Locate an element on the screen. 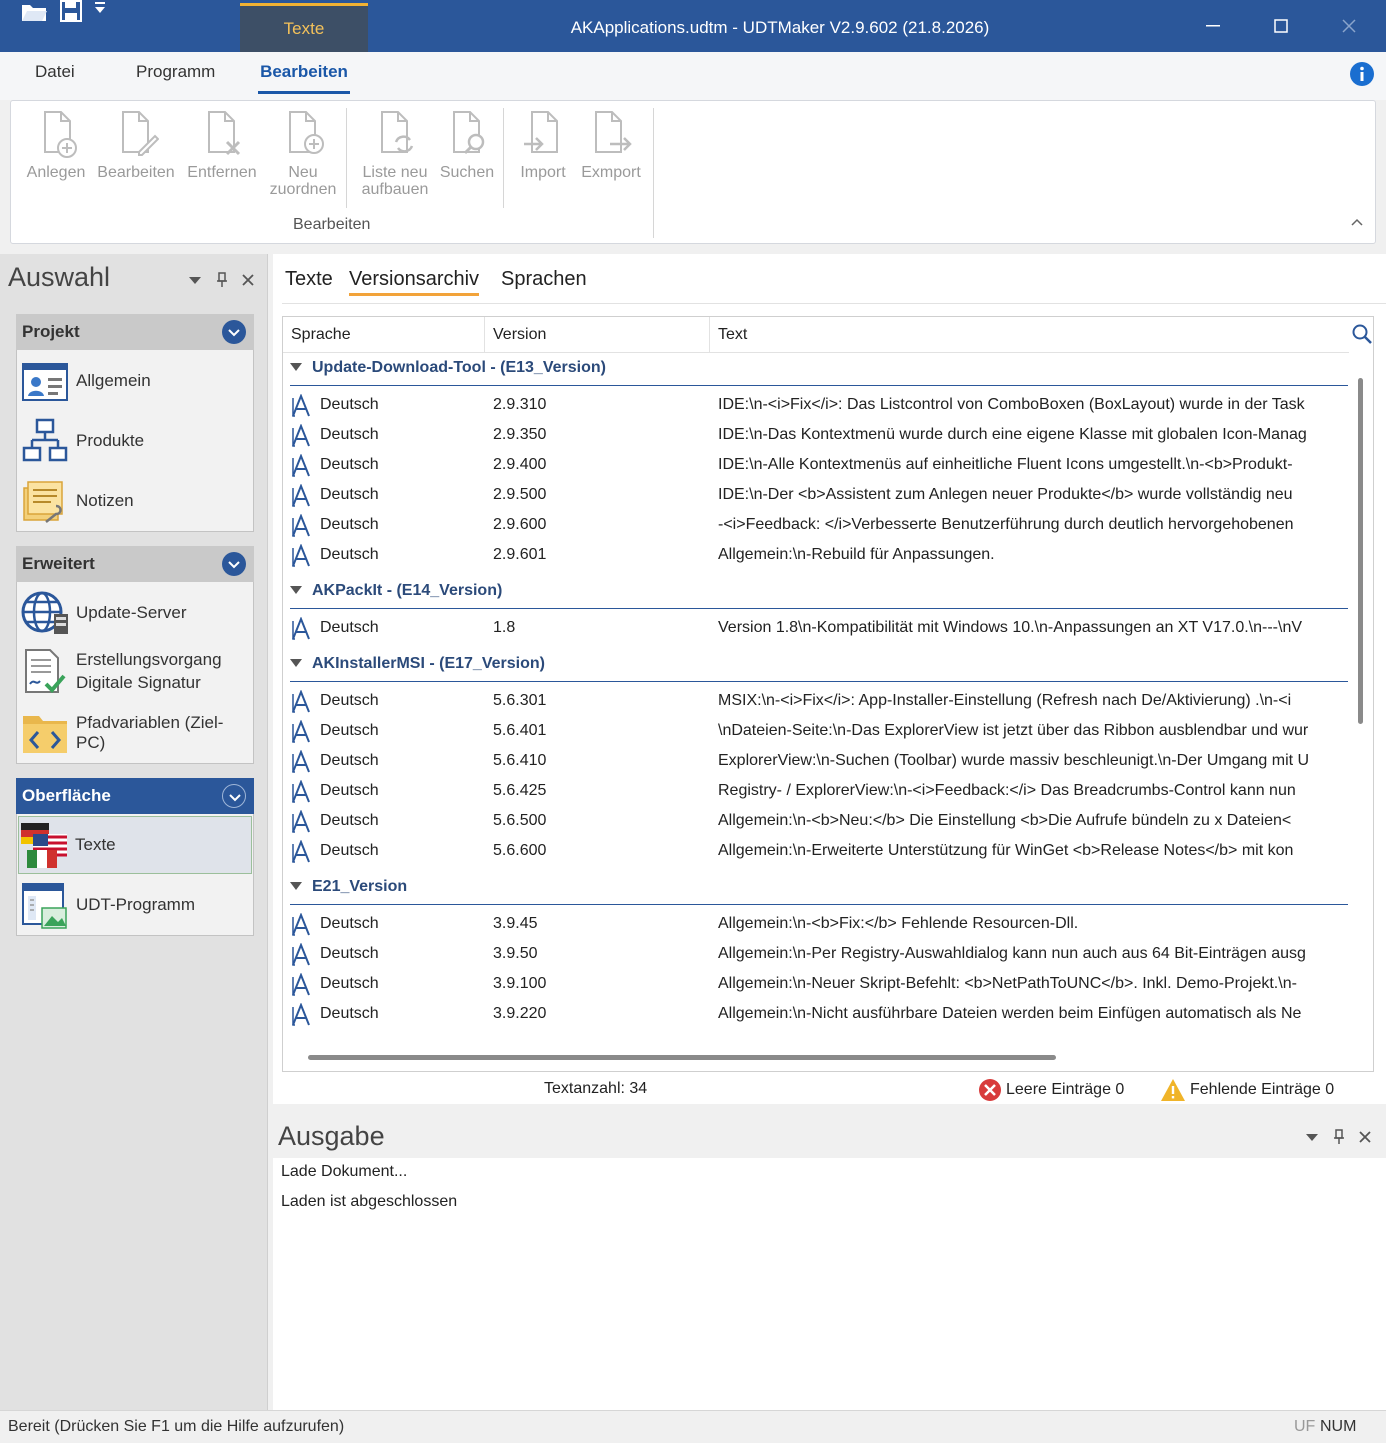 The image size is (1386, 1443). open-folder-icon is located at coordinates (34, 14).